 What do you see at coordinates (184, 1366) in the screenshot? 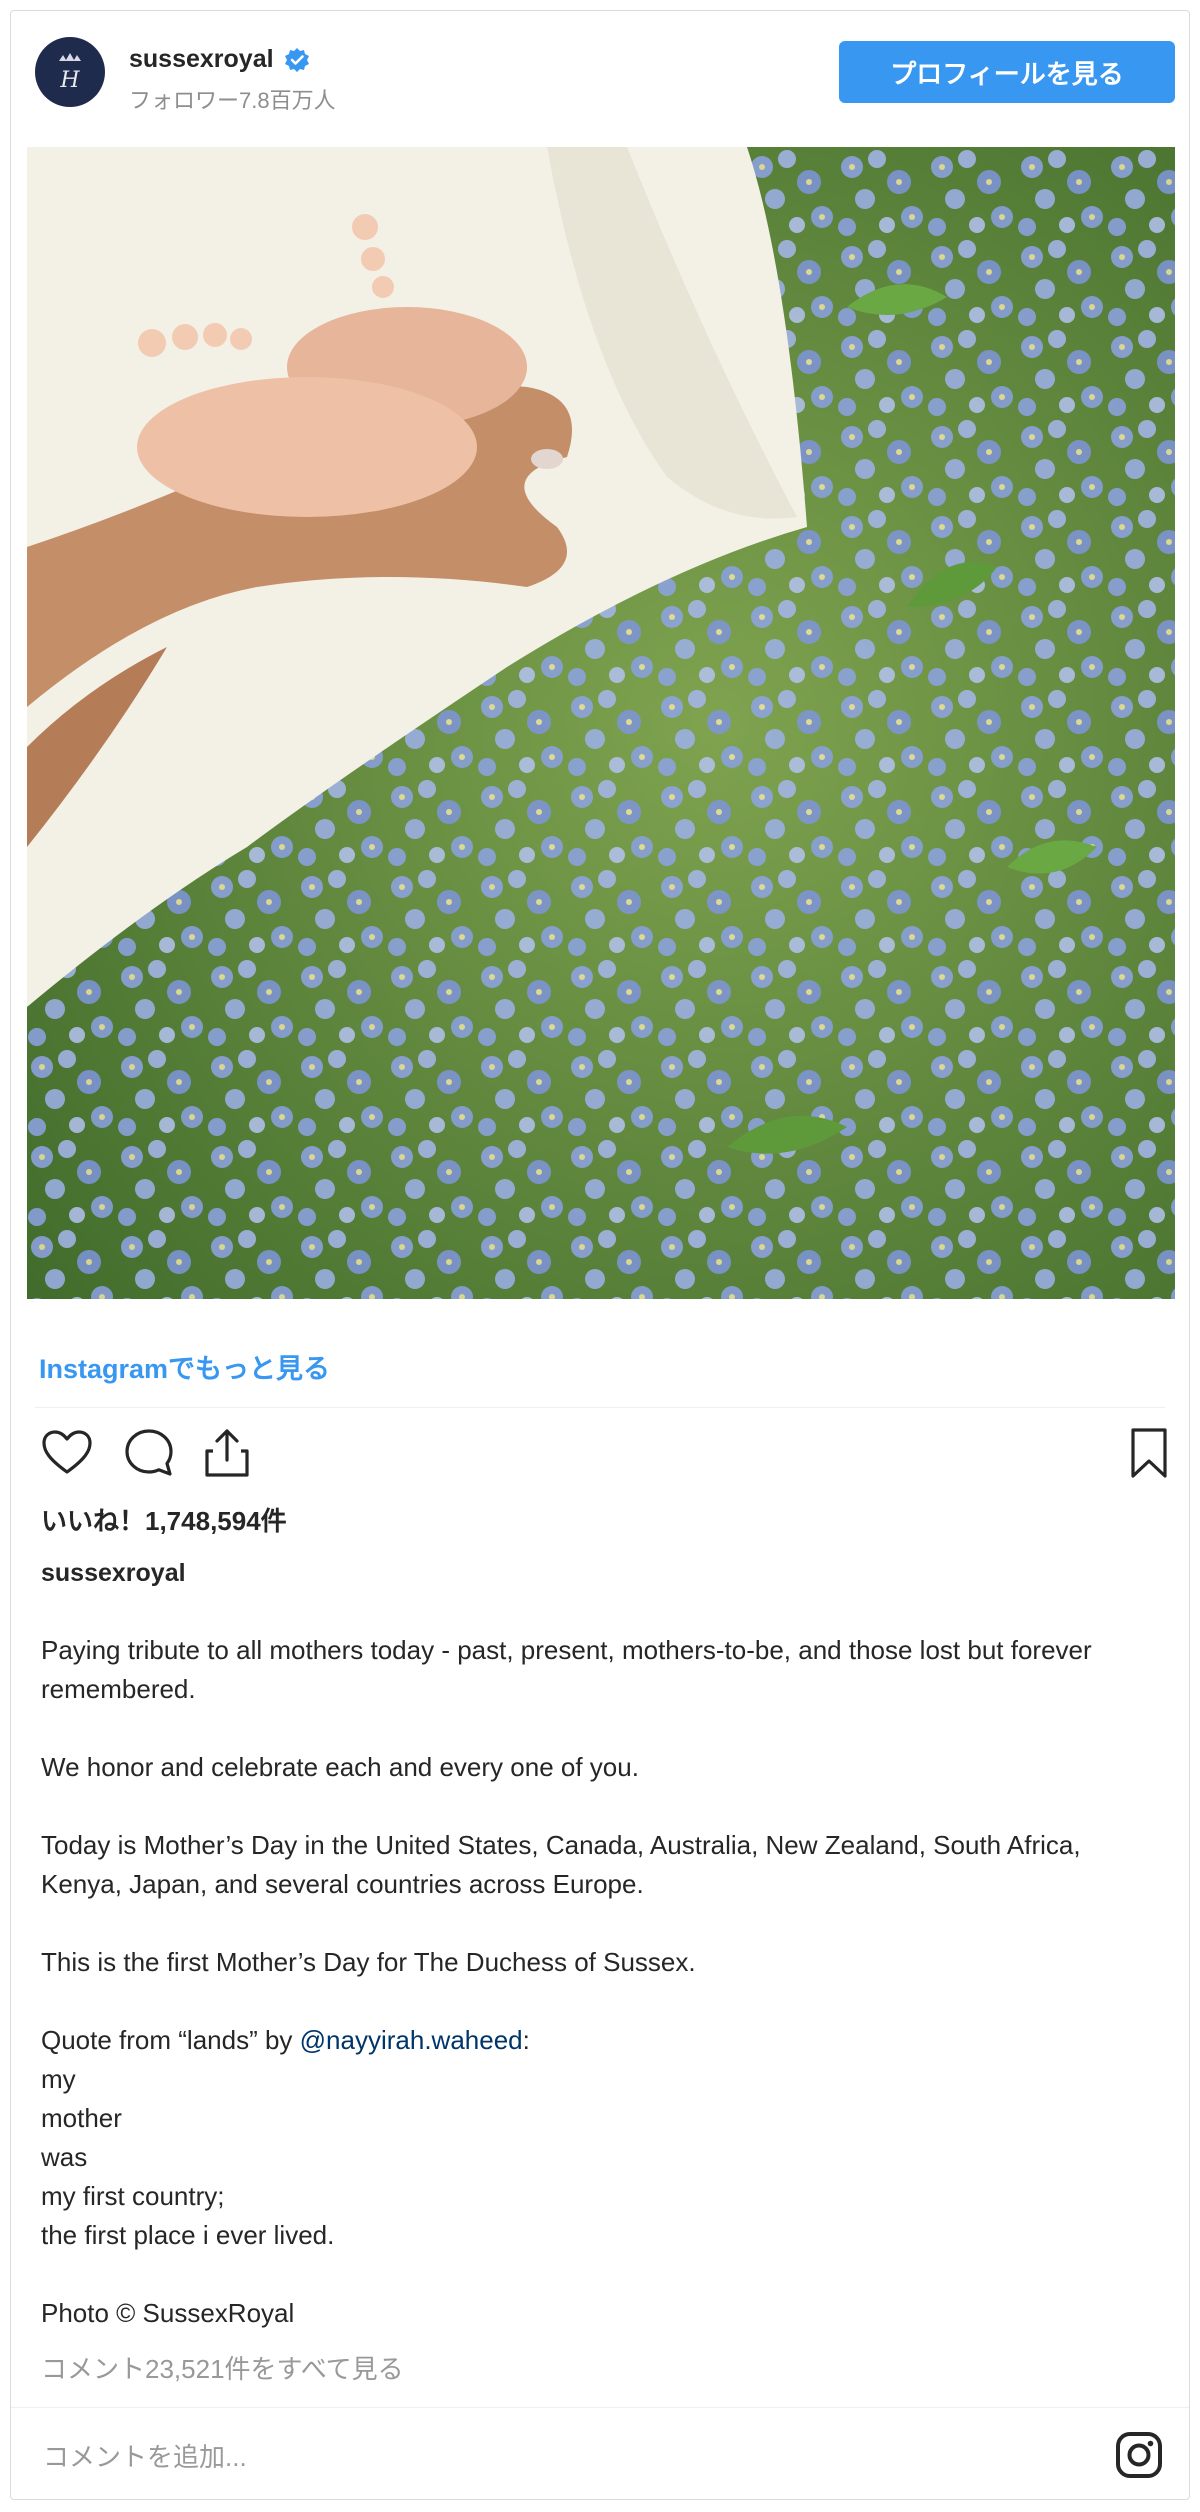
I see `more-on-instagram-link: Instagramでもっと見る` at bounding box center [184, 1366].